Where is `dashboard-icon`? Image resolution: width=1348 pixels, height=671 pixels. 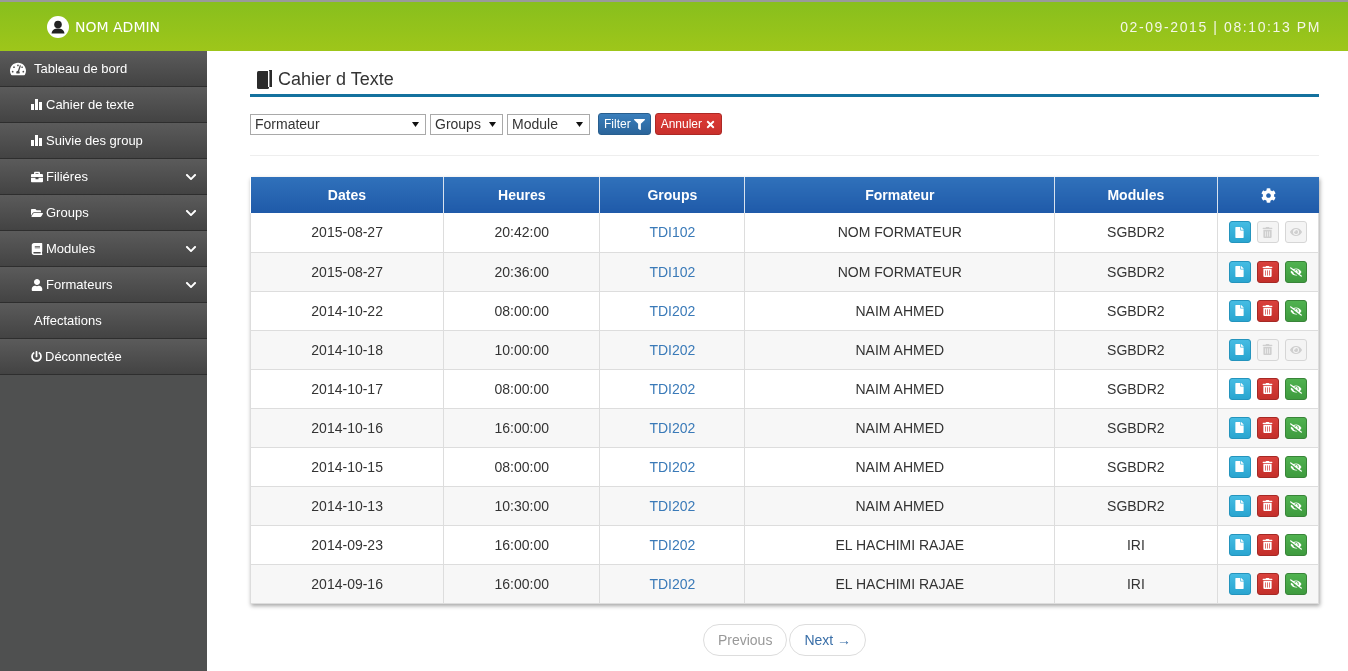 dashboard-icon is located at coordinates (18, 68).